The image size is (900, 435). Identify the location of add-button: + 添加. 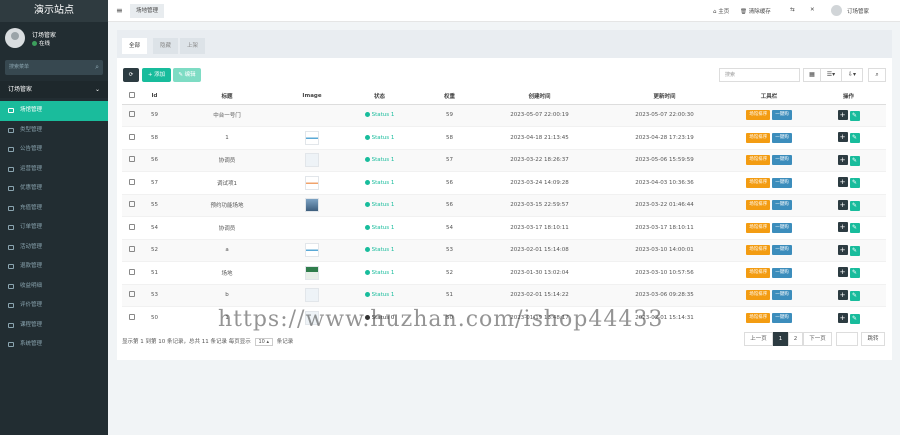
(156, 75).